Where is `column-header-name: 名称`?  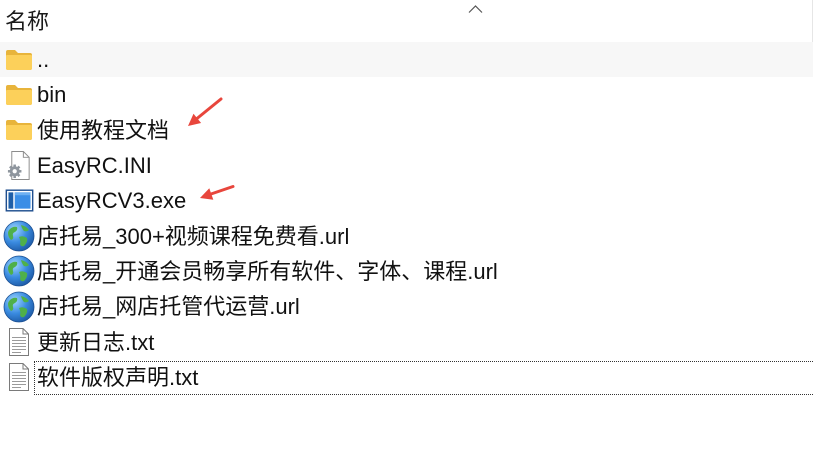
column-header-name: 名称 is located at coordinates (406, 21).